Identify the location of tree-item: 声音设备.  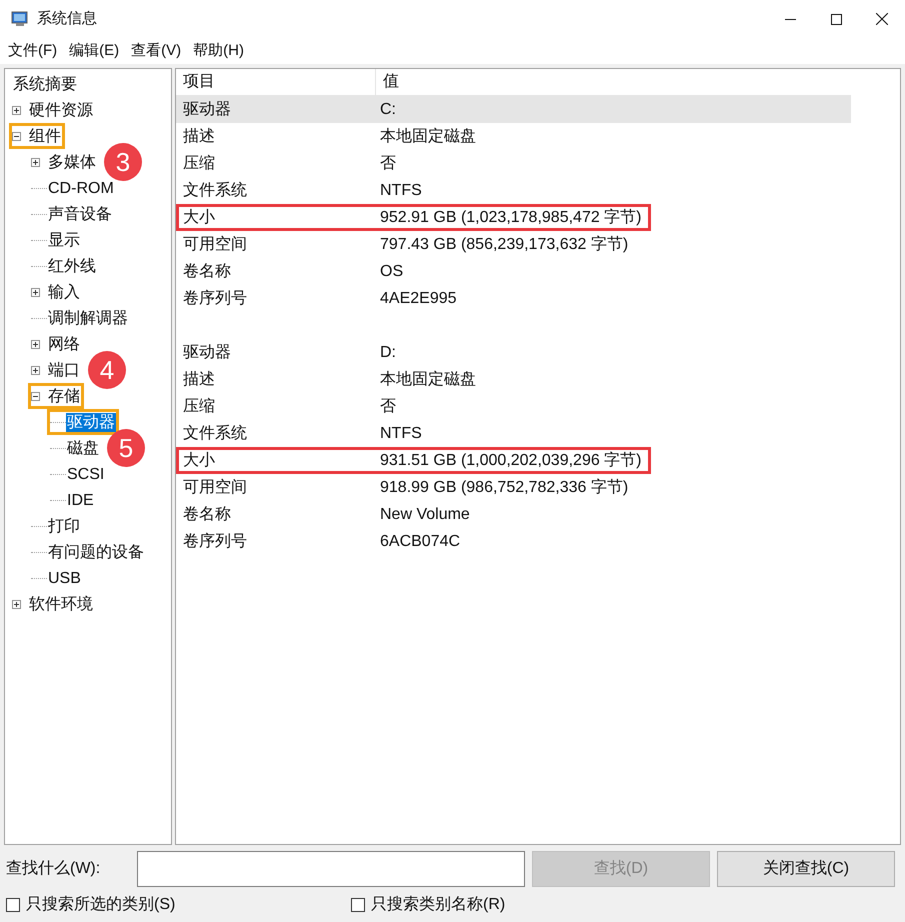
(80, 214).